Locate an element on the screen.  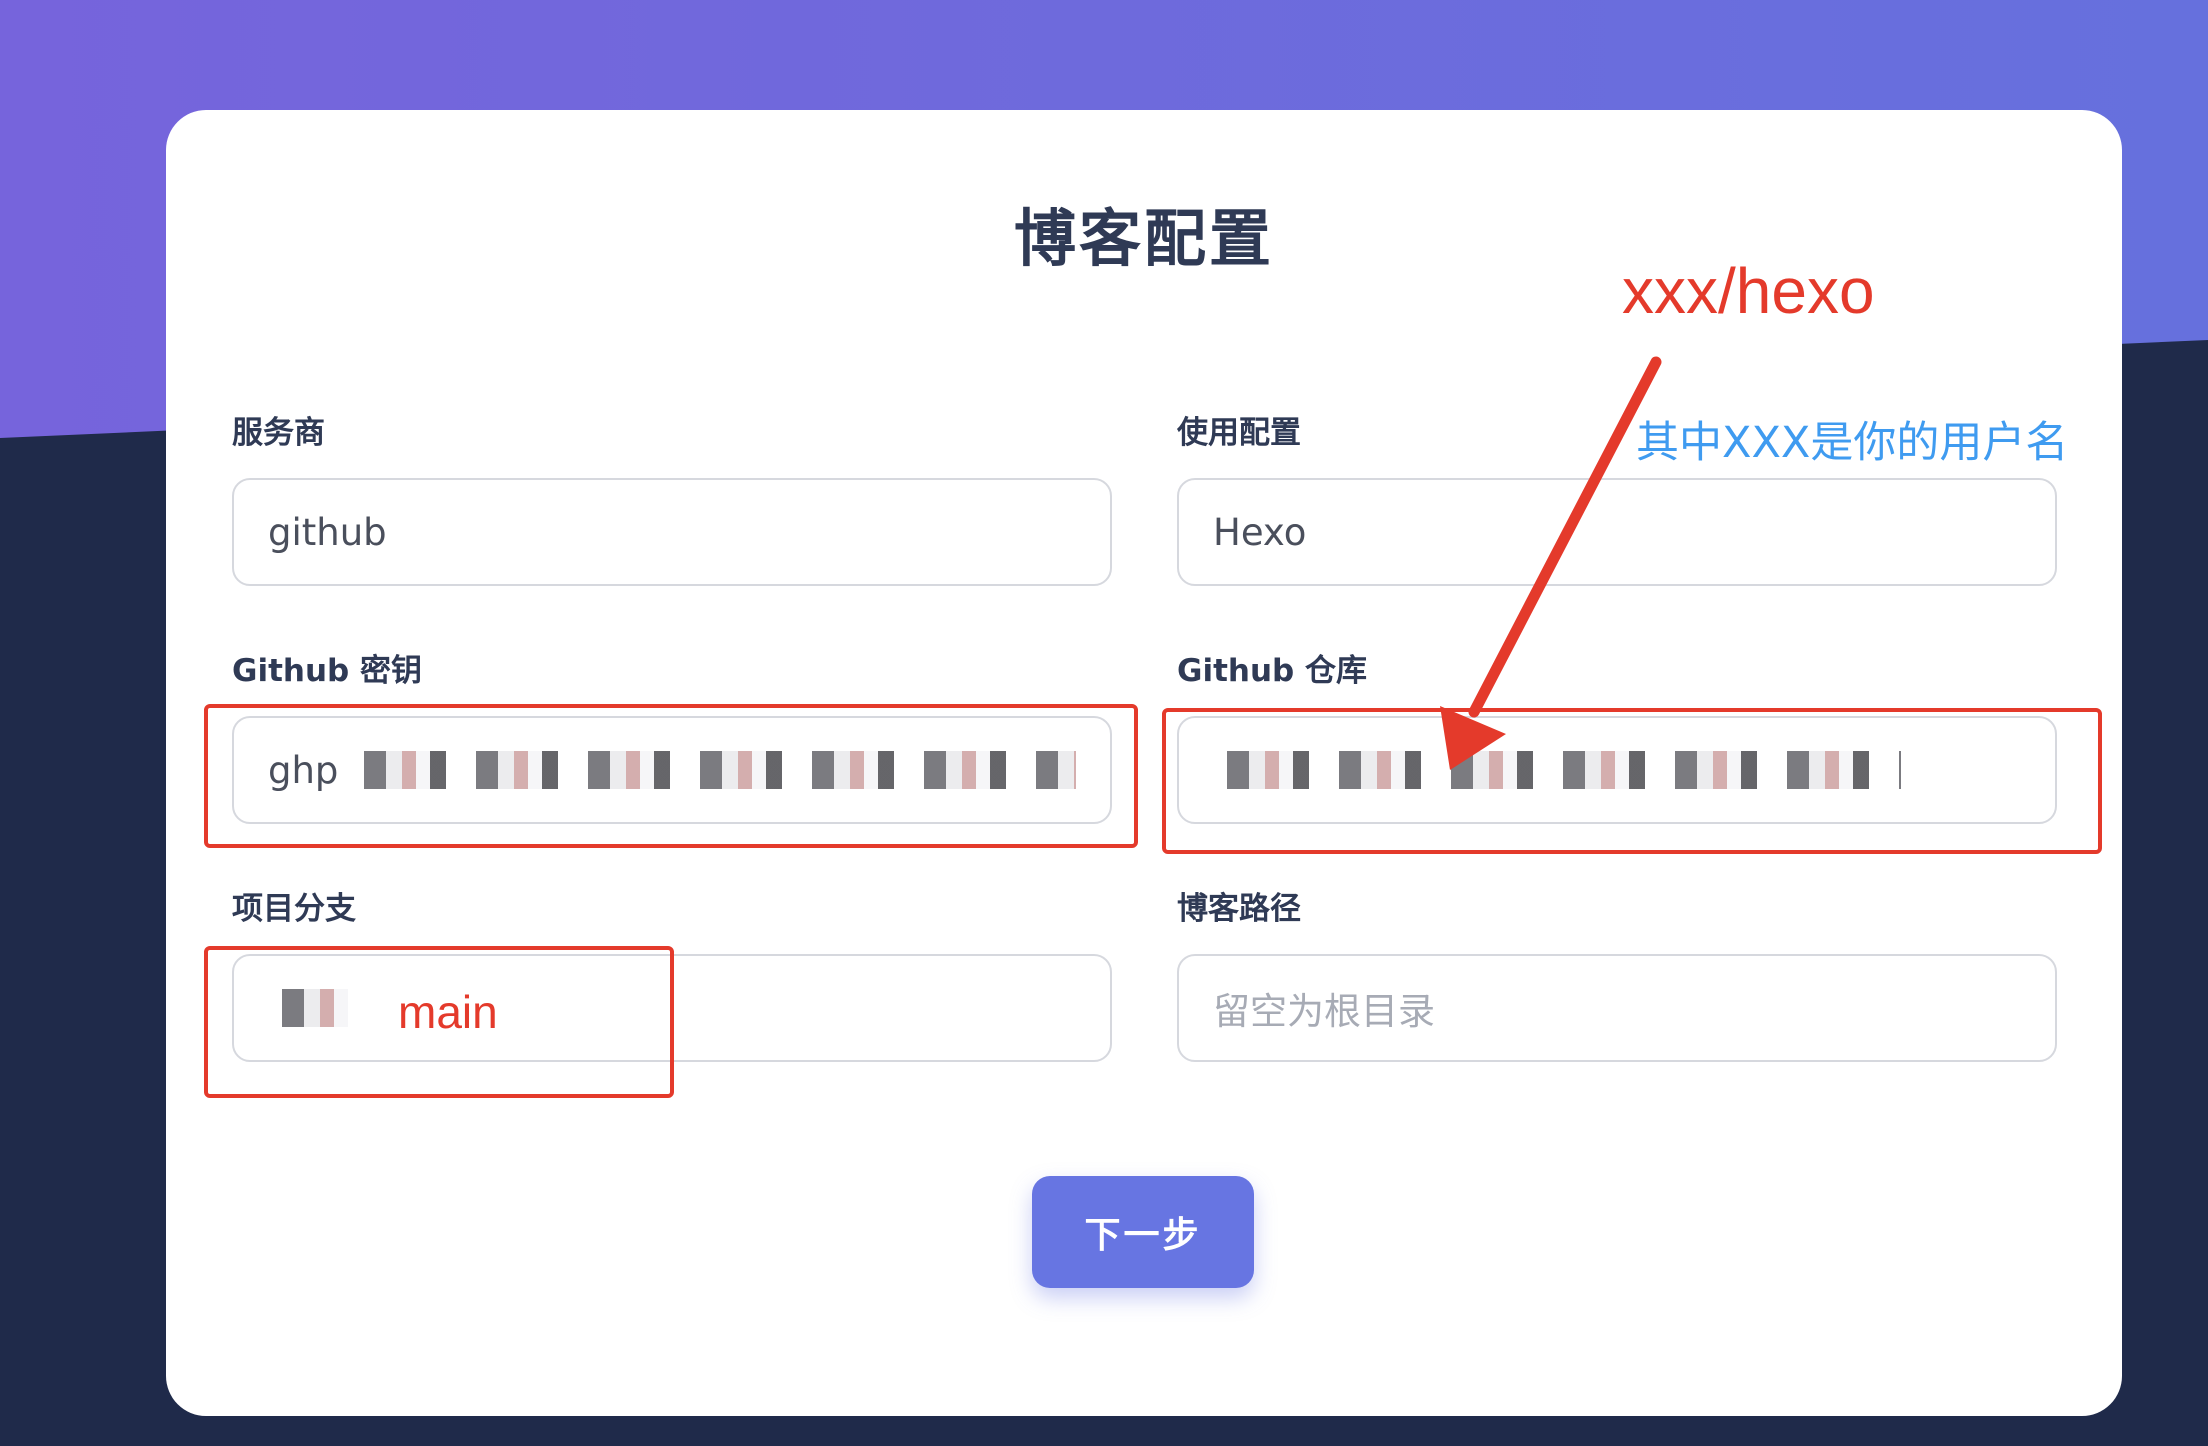
blog-path-placeholder: 留空为根目录 is located at coordinates (1324, 1011).